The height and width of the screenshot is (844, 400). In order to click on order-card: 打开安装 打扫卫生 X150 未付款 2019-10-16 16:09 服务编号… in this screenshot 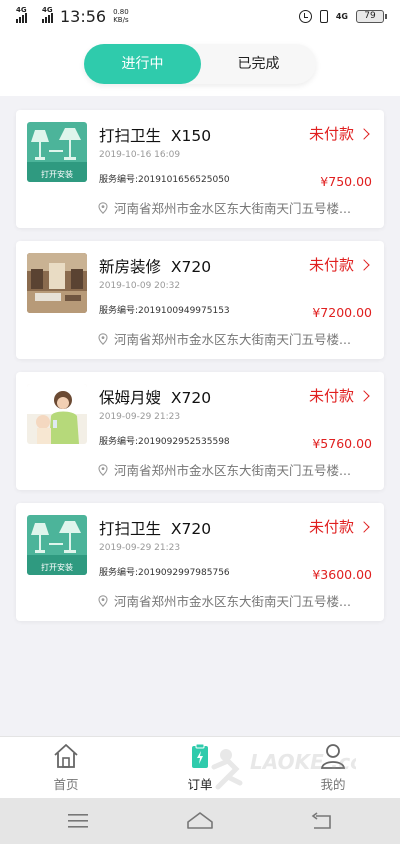, I will do `click(200, 169)`.